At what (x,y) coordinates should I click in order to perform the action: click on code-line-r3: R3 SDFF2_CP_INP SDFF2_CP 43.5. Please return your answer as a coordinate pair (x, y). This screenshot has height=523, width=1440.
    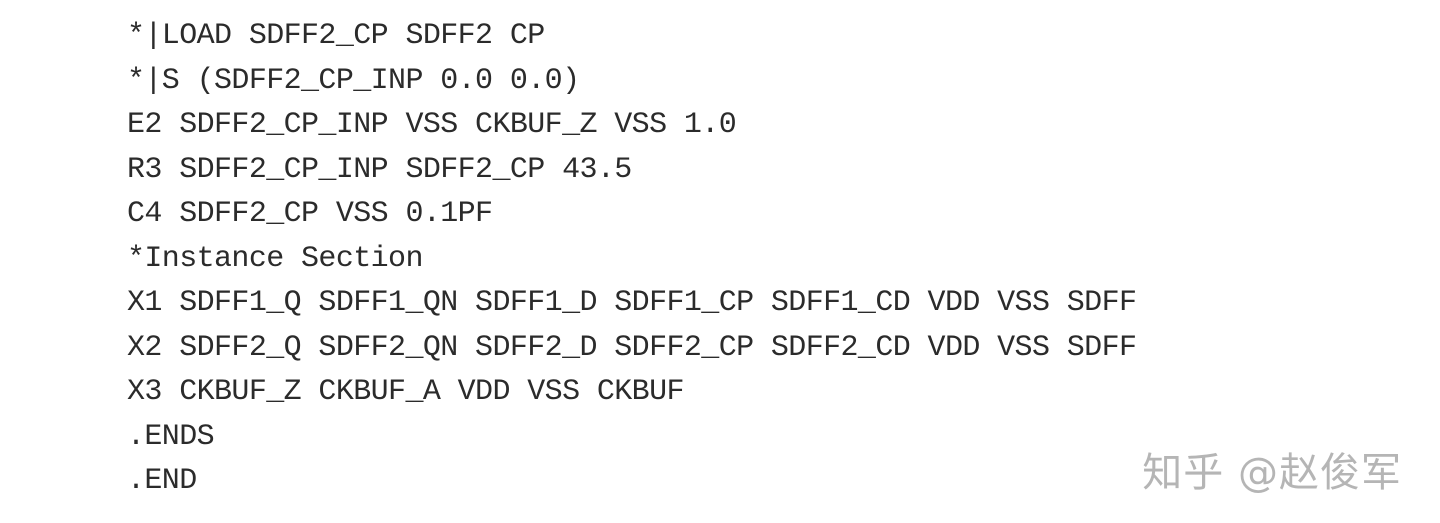
    Looking at the image, I should click on (379, 169).